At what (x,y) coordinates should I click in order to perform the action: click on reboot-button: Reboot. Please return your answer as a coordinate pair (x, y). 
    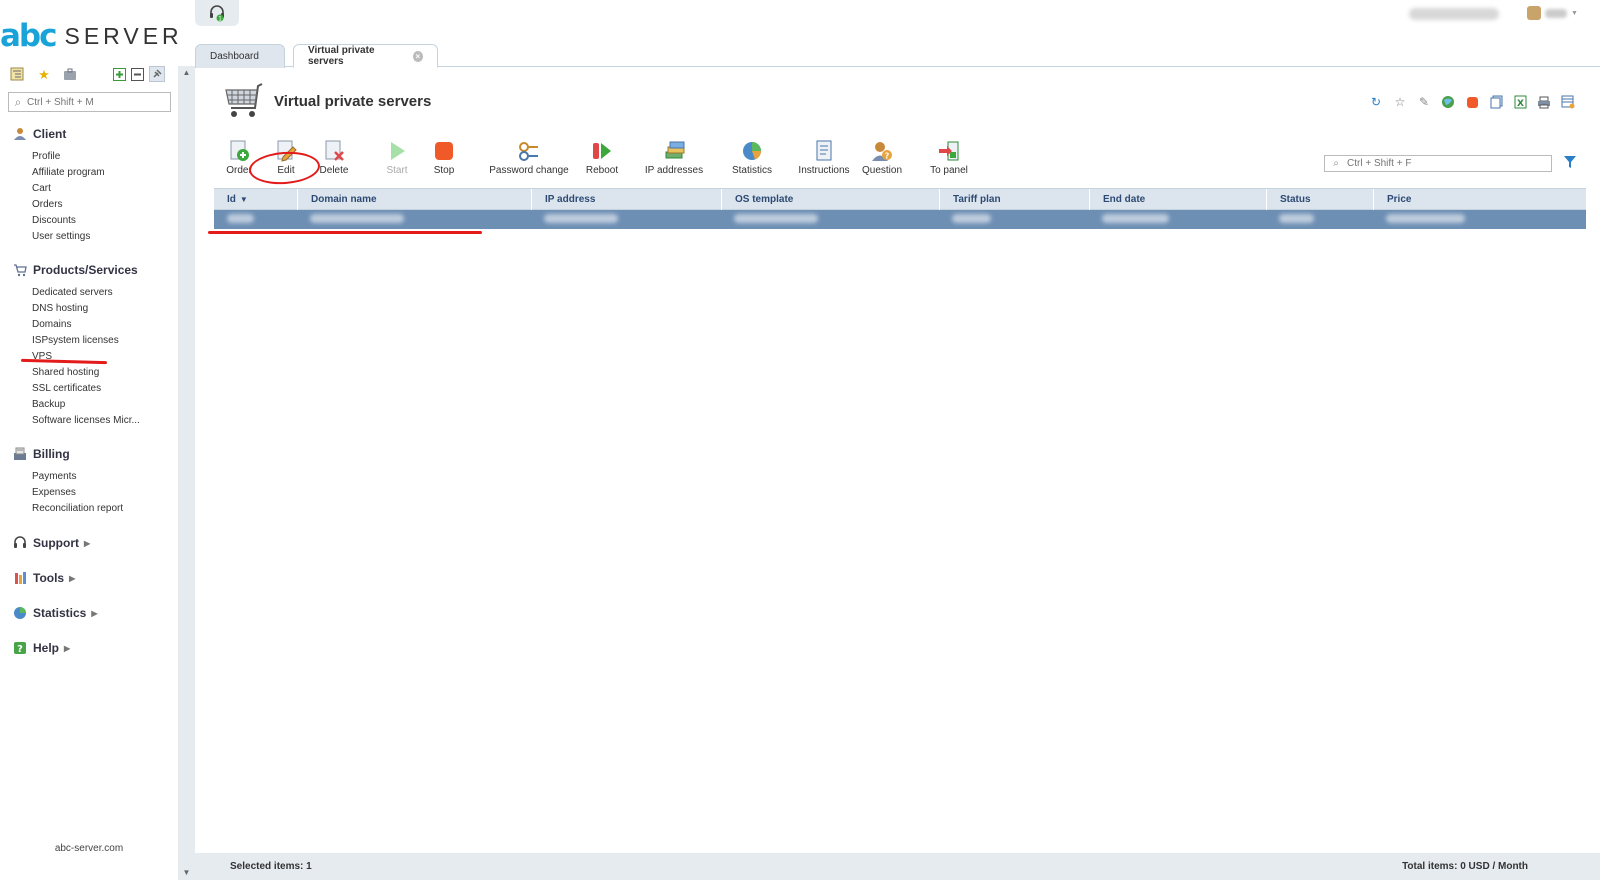
    Looking at the image, I should click on (602, 160).